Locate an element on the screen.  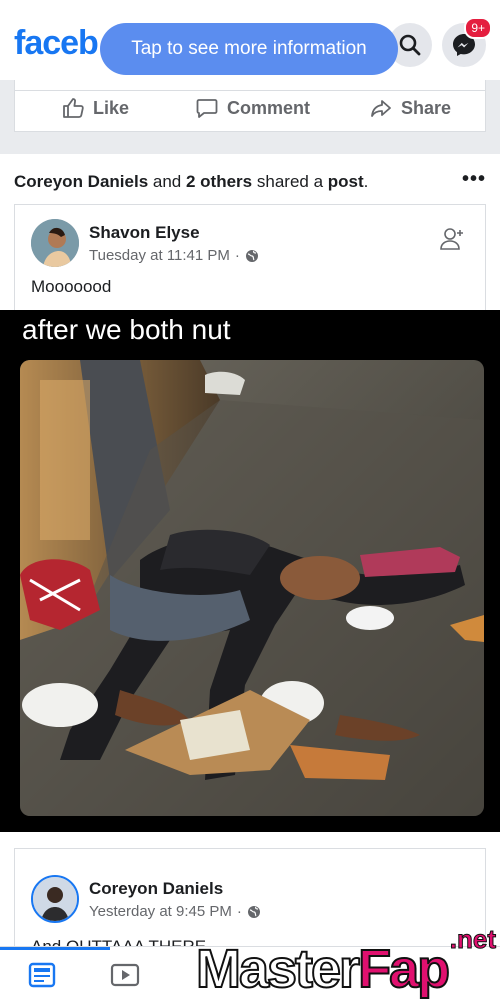
sharer-name: Coreyon Daniels is located at coordinates (81, 181).